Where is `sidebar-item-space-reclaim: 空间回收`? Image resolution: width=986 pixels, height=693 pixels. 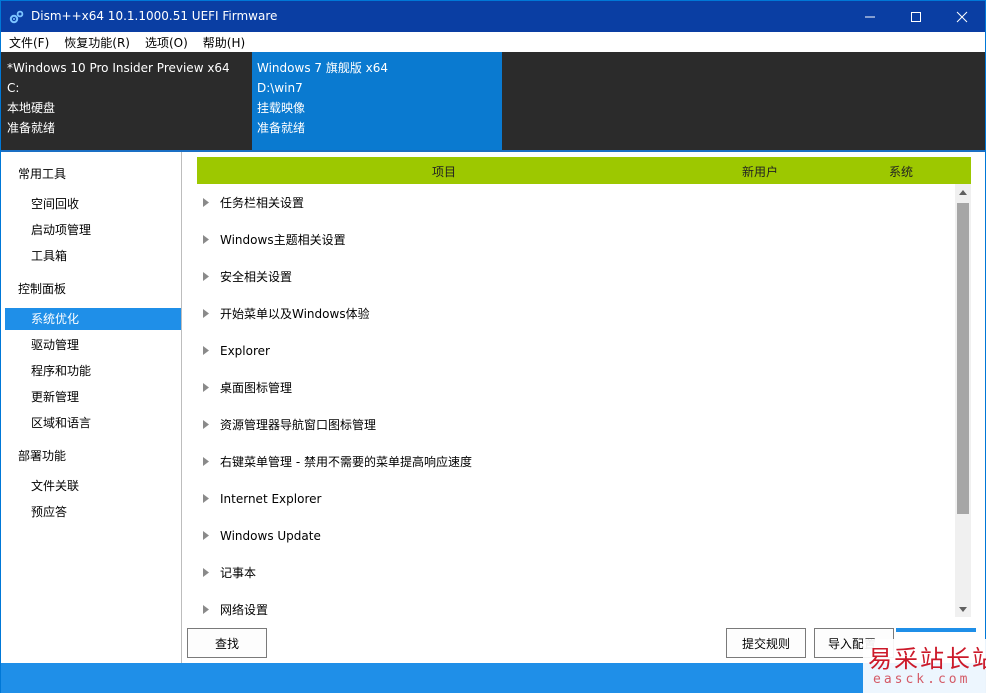 sidebar-item-space-reclaim: 空间回收 is located at coordinates (93, 204).